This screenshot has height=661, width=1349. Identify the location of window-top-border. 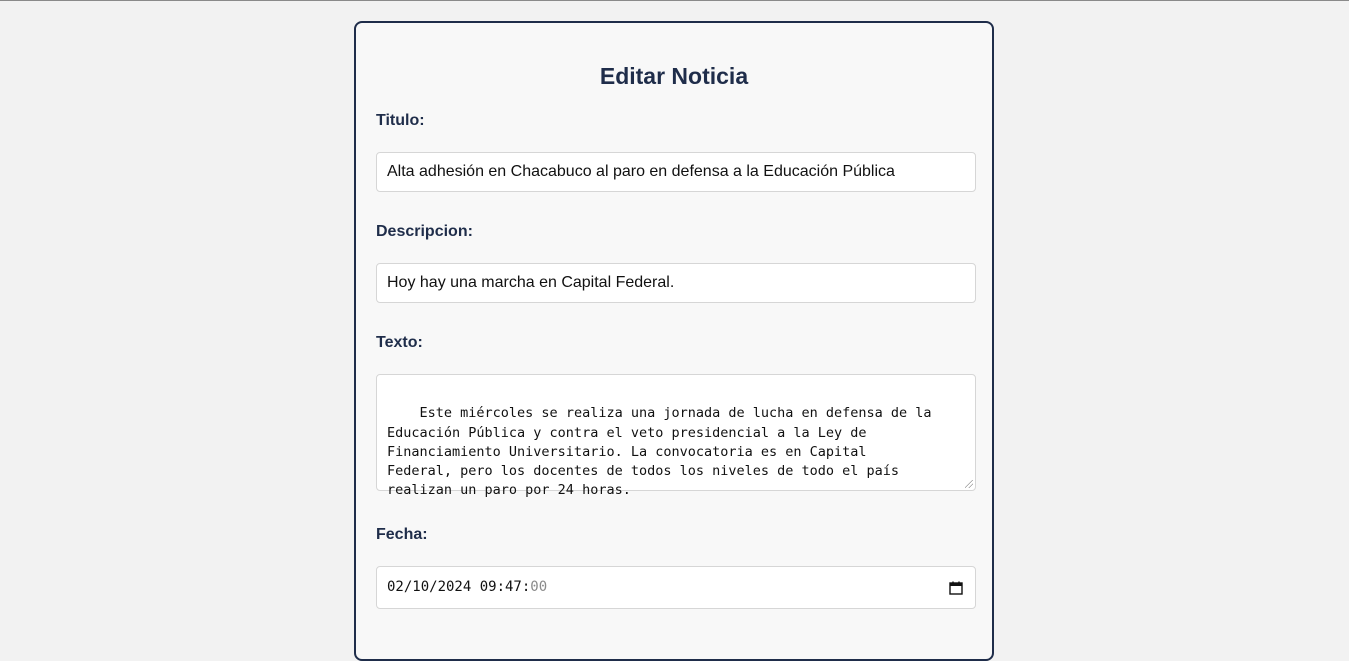
(674, 0).